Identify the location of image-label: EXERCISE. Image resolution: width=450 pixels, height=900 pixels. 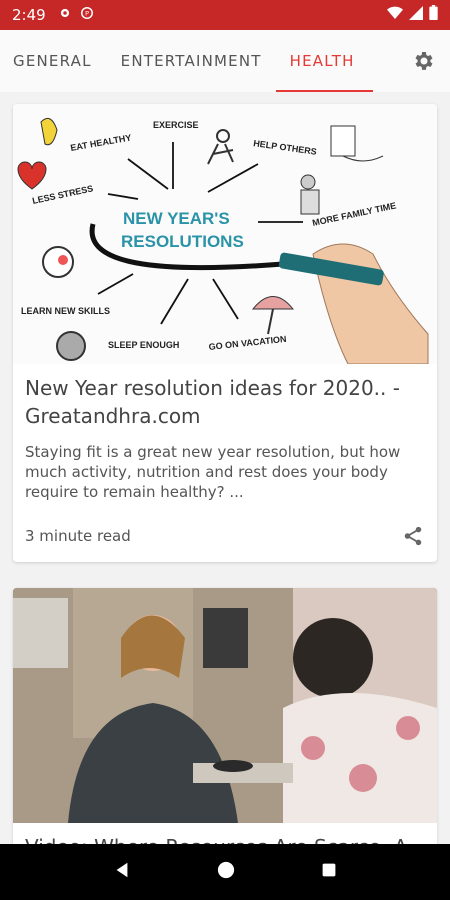
(176, 125).